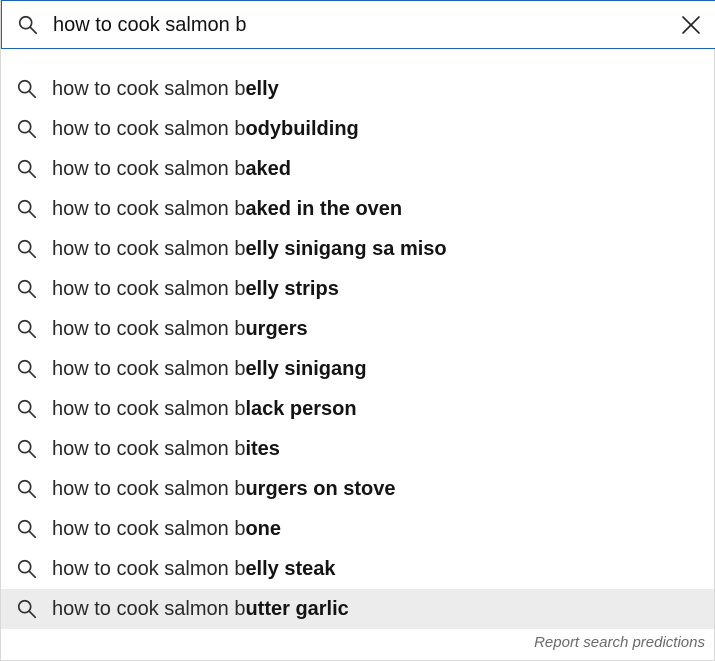  What do you see at coordinates (306, 369) in the screenshot?
I see `suggestion-completion: elly sinigang` at bounding box center [306, 369].